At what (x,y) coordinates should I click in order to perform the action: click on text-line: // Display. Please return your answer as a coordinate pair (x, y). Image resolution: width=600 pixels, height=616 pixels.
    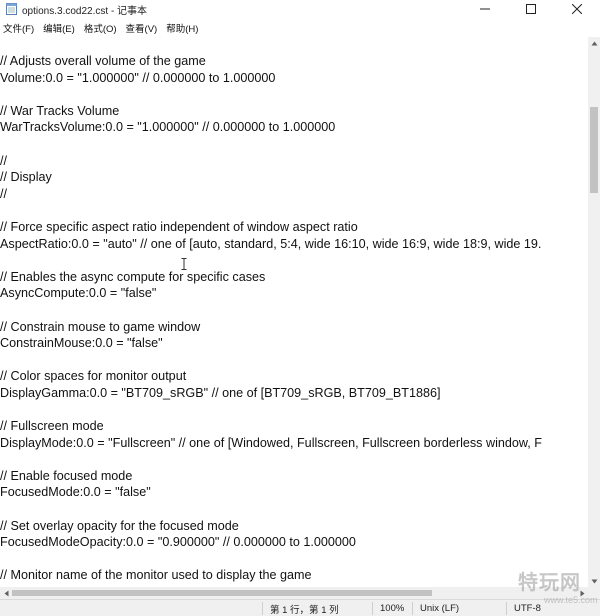
    Looking at the image, I should click on (271, 177).